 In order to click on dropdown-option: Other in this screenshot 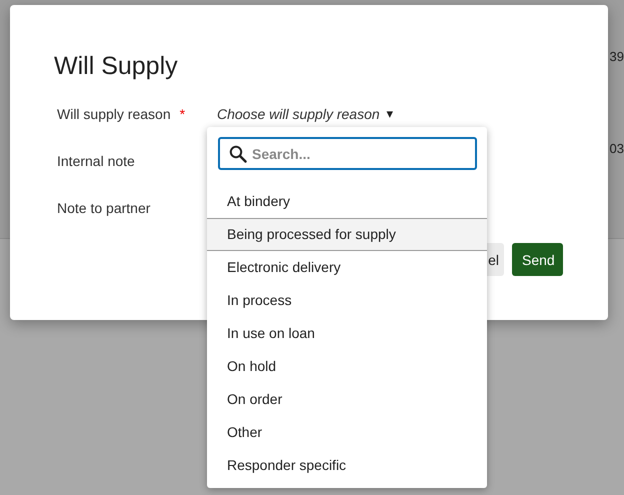, I will do `click(347, 432)`.